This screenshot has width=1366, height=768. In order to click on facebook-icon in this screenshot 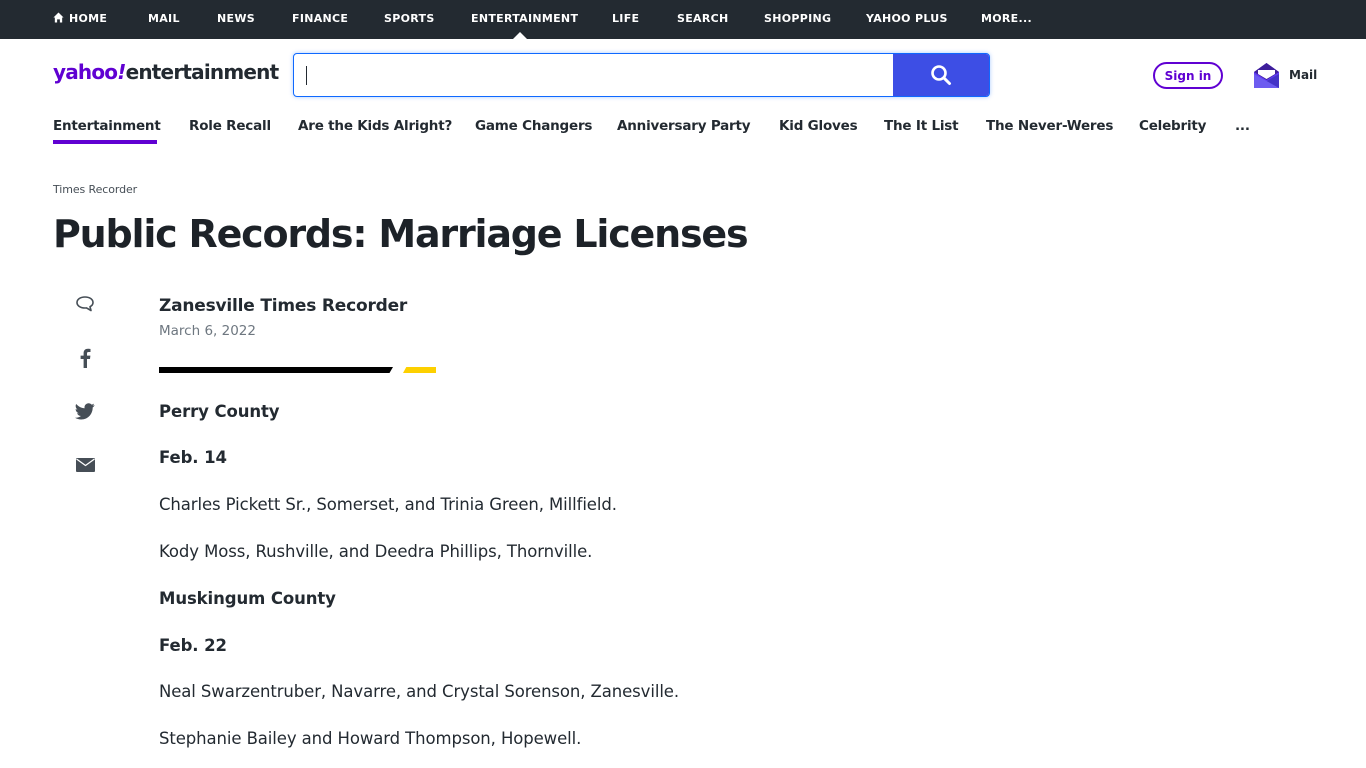, I will do `click(85, 358)`.